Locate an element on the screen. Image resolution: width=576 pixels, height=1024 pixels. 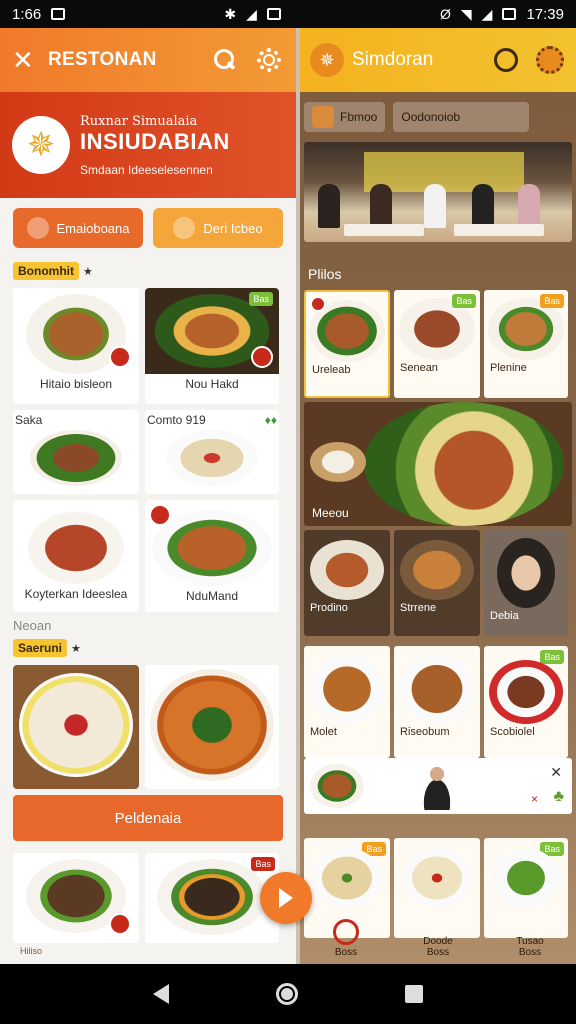
featured-label: Meeou is located at coordinates (330, 513).